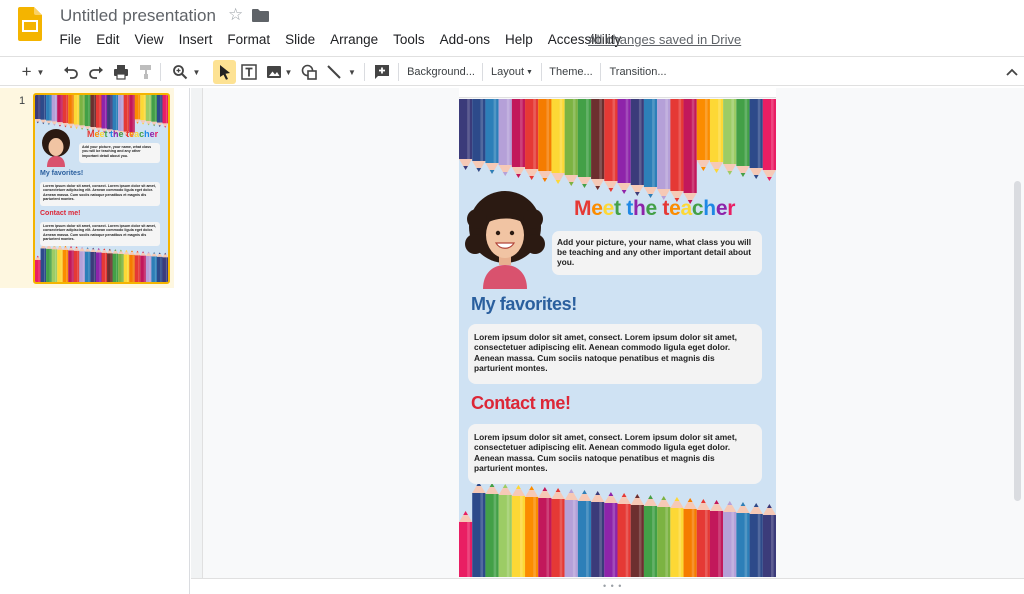  Describe the element at coordinates (30, 24) in the screenshot. I see `slides-logo-icon` at that location.